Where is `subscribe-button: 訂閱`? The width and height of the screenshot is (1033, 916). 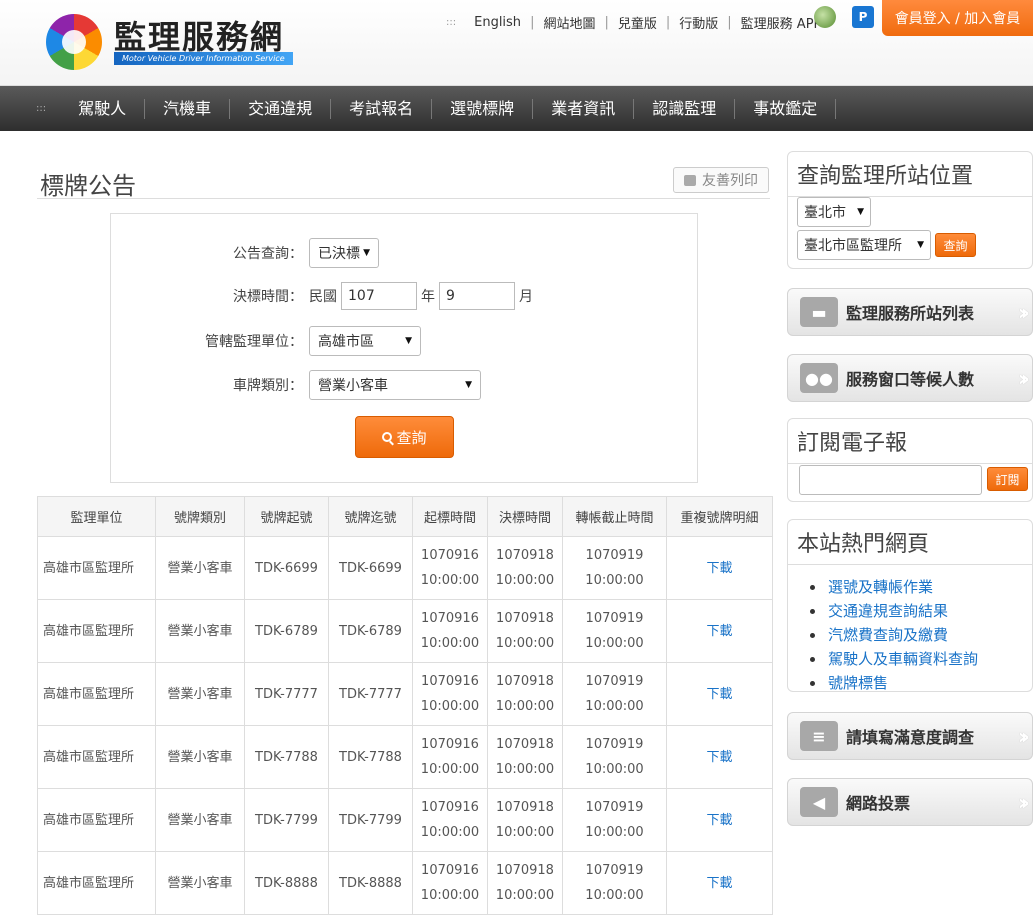
subscribe-button: 訂閱 is located at coordinates (1007, 479).